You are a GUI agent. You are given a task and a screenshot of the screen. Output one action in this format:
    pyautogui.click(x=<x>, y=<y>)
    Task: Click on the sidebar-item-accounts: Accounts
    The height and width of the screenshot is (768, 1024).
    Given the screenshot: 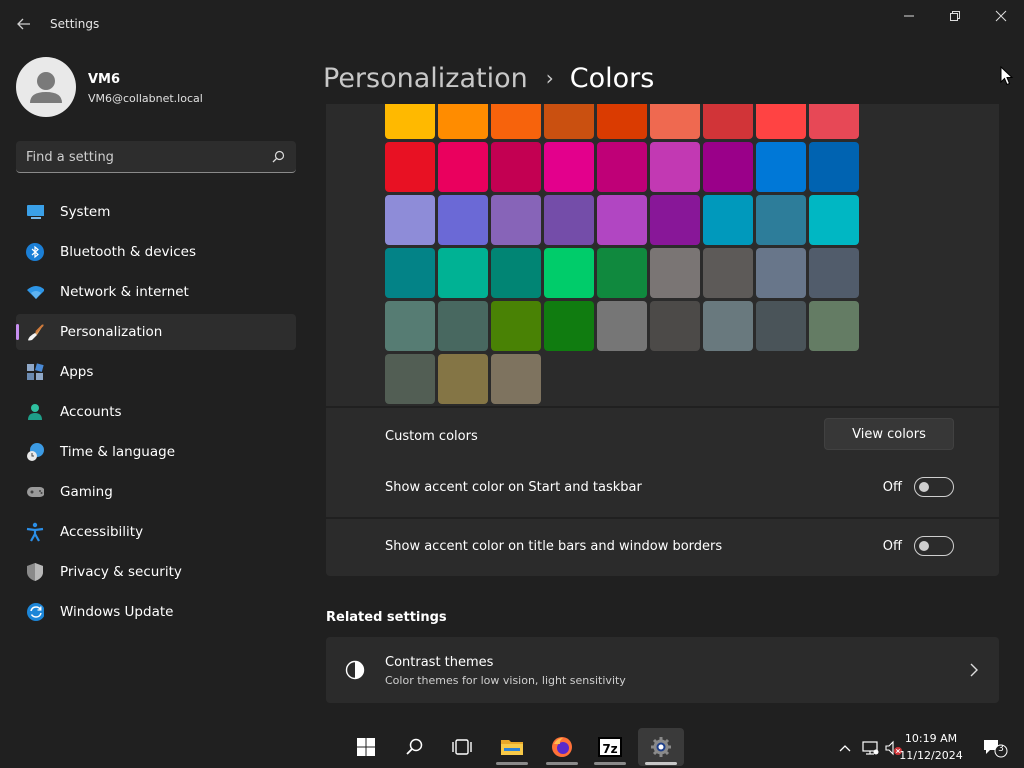 What is the action you would take?
    pyautogui.click(x=156, y=412)
    